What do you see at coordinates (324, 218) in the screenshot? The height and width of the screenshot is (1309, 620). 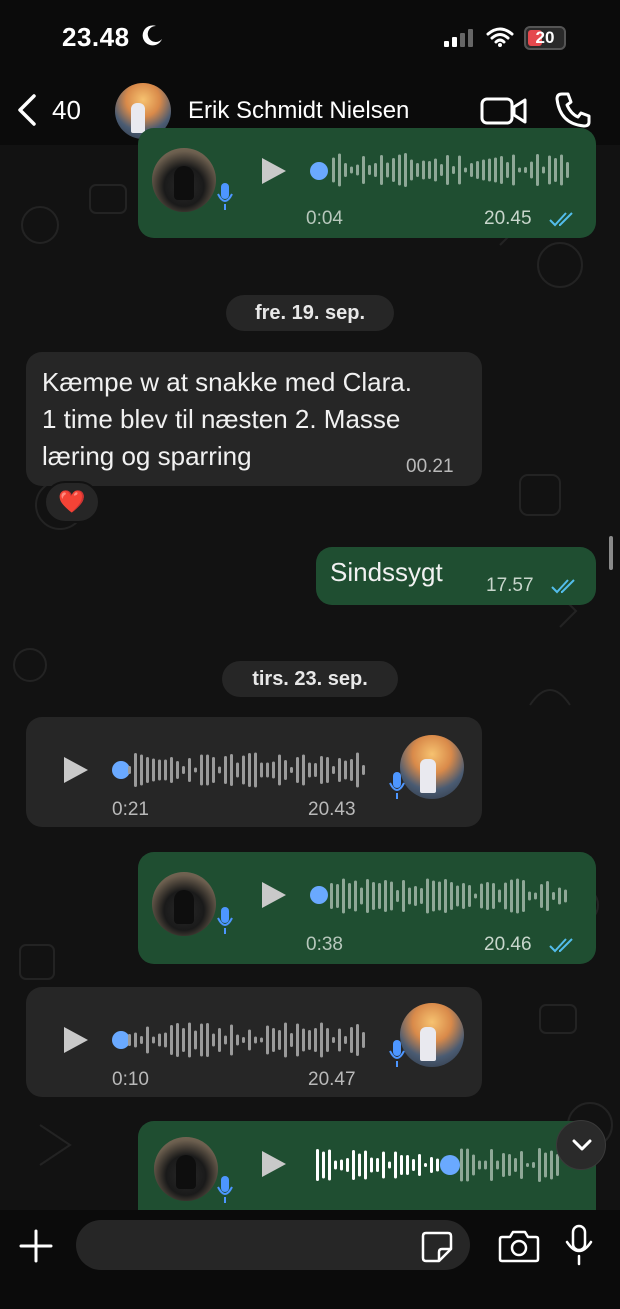 I see `voice-duration: 0:04` at bounding box center [324, 218].